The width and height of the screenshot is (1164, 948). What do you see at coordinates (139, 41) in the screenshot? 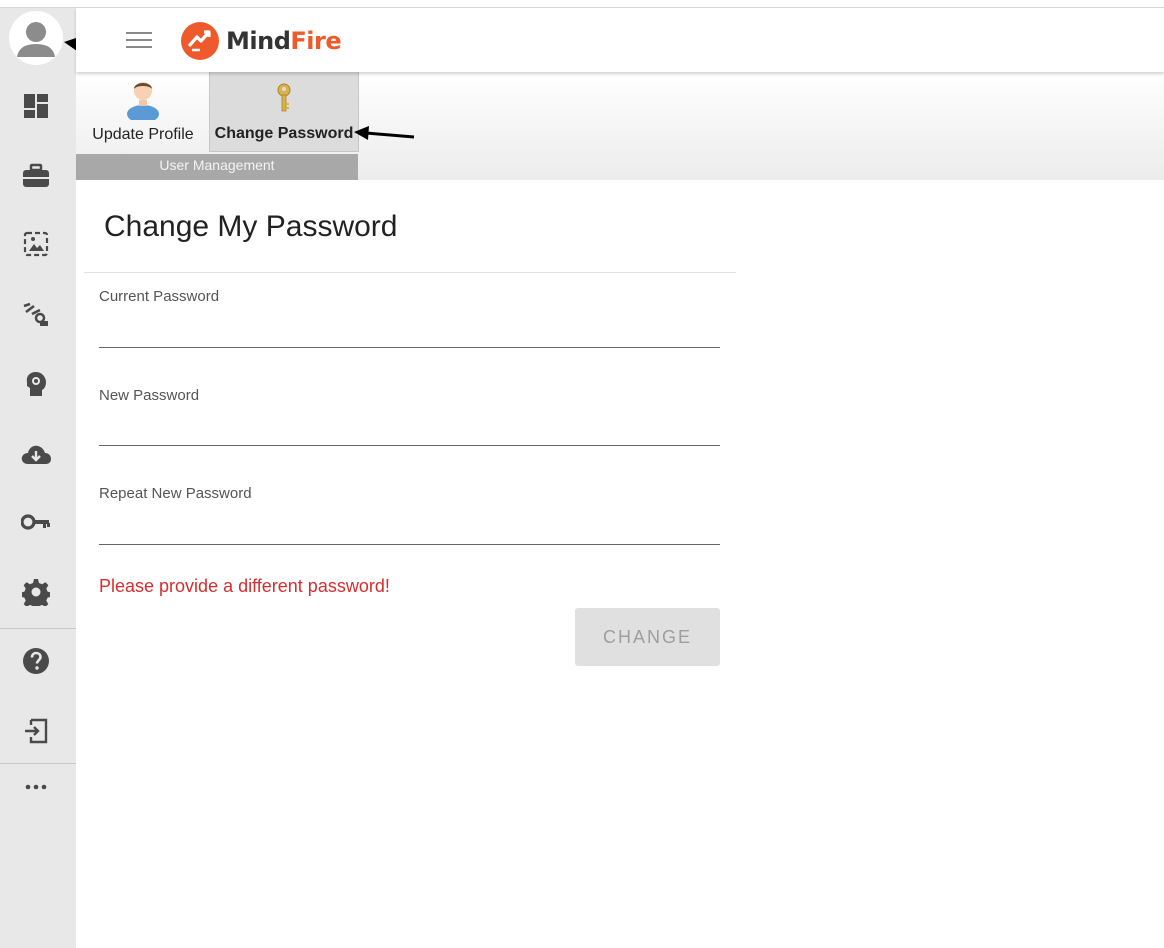
I see `hamburger-menu-icon` at bounding box center [139, 41].